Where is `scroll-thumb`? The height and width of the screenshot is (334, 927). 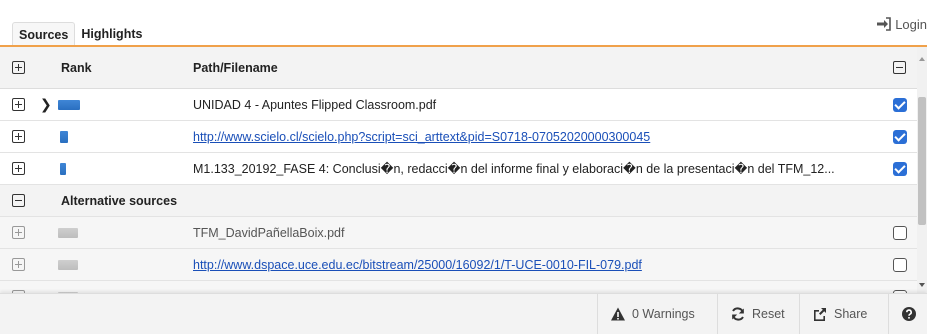
scroll-thumb is located at coordinates (922, 161).